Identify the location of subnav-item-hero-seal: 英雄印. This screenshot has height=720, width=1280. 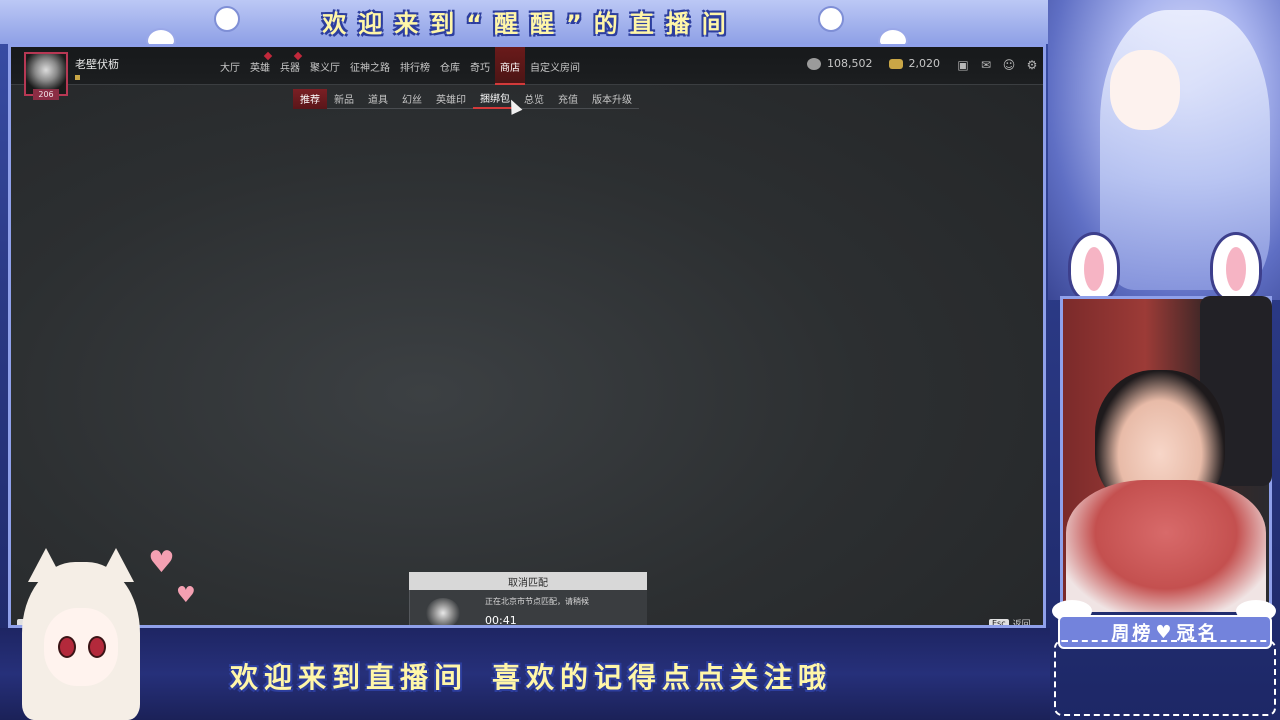
(451, 99).